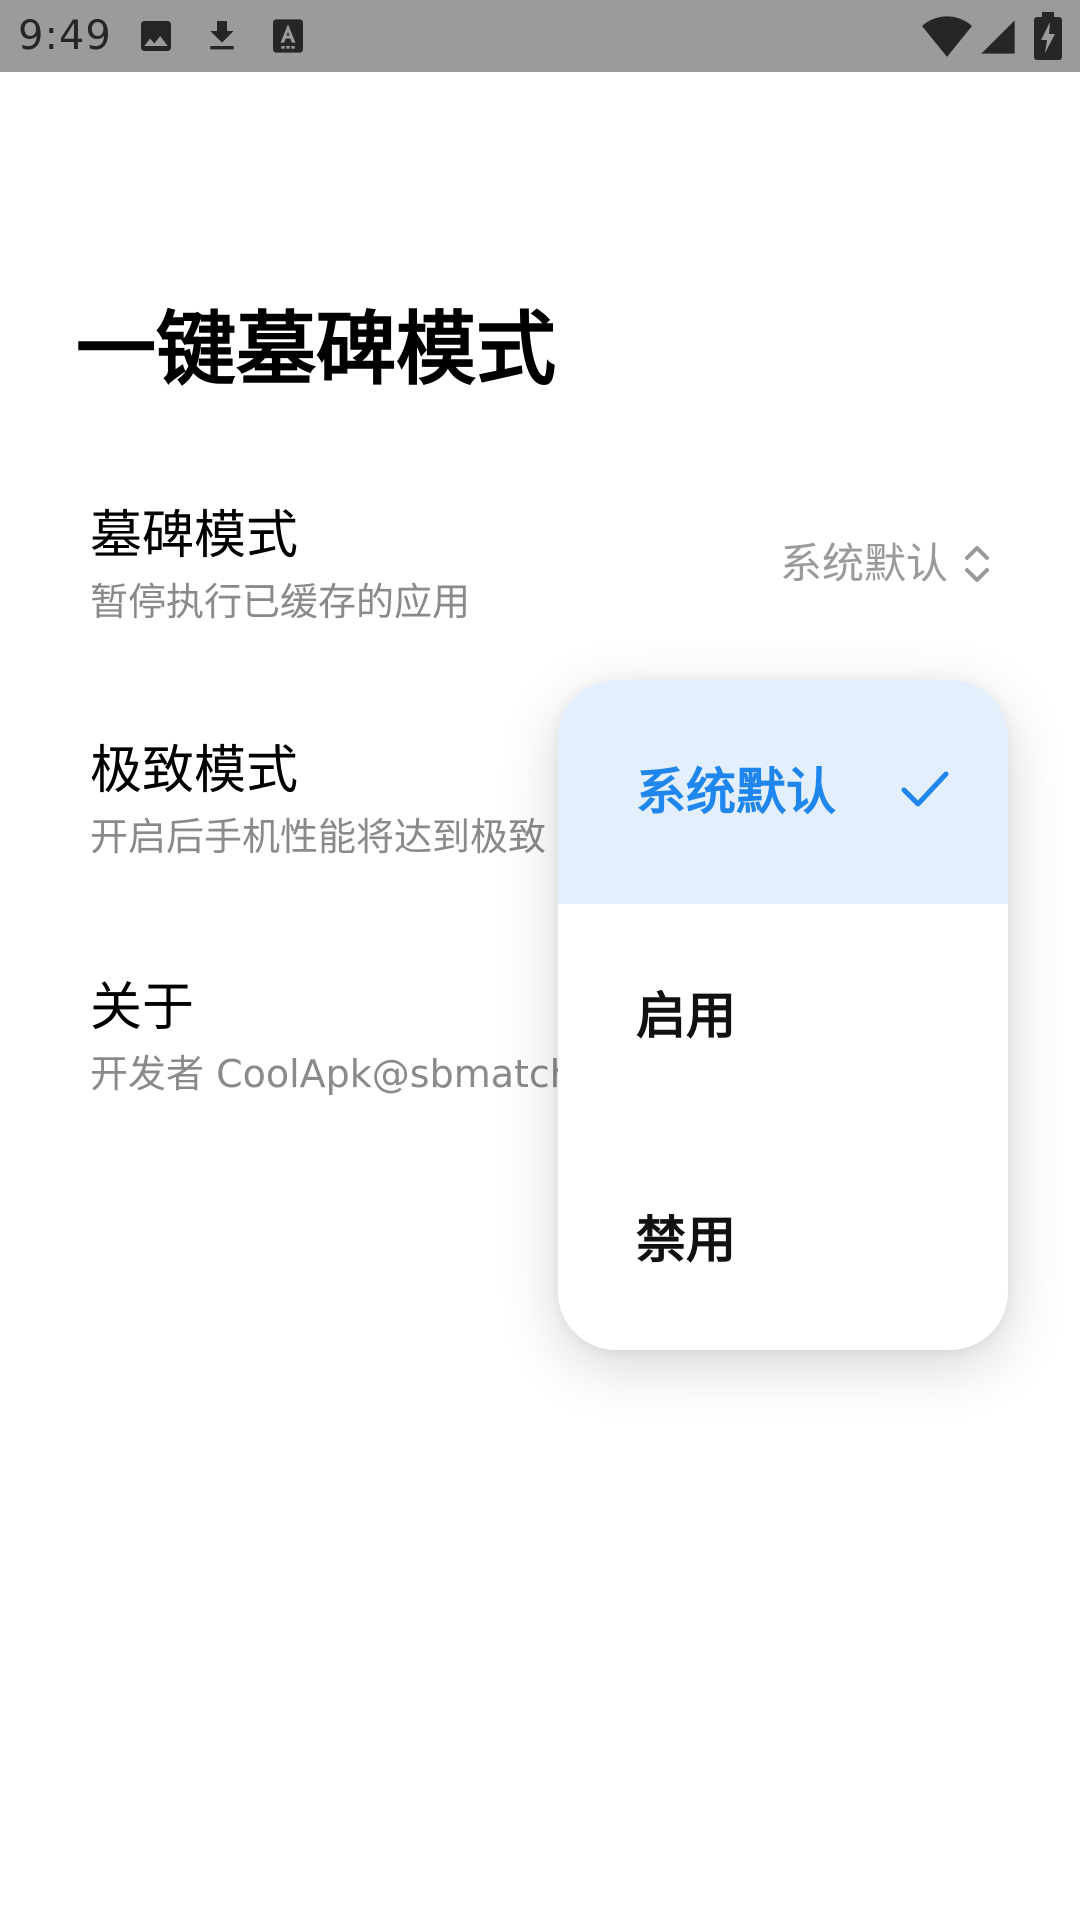 The height and width of the screenshot is (1920, 1080). I want to click on dropdown-menu: 系统默认 启用 禁用, so click(783, 1015).